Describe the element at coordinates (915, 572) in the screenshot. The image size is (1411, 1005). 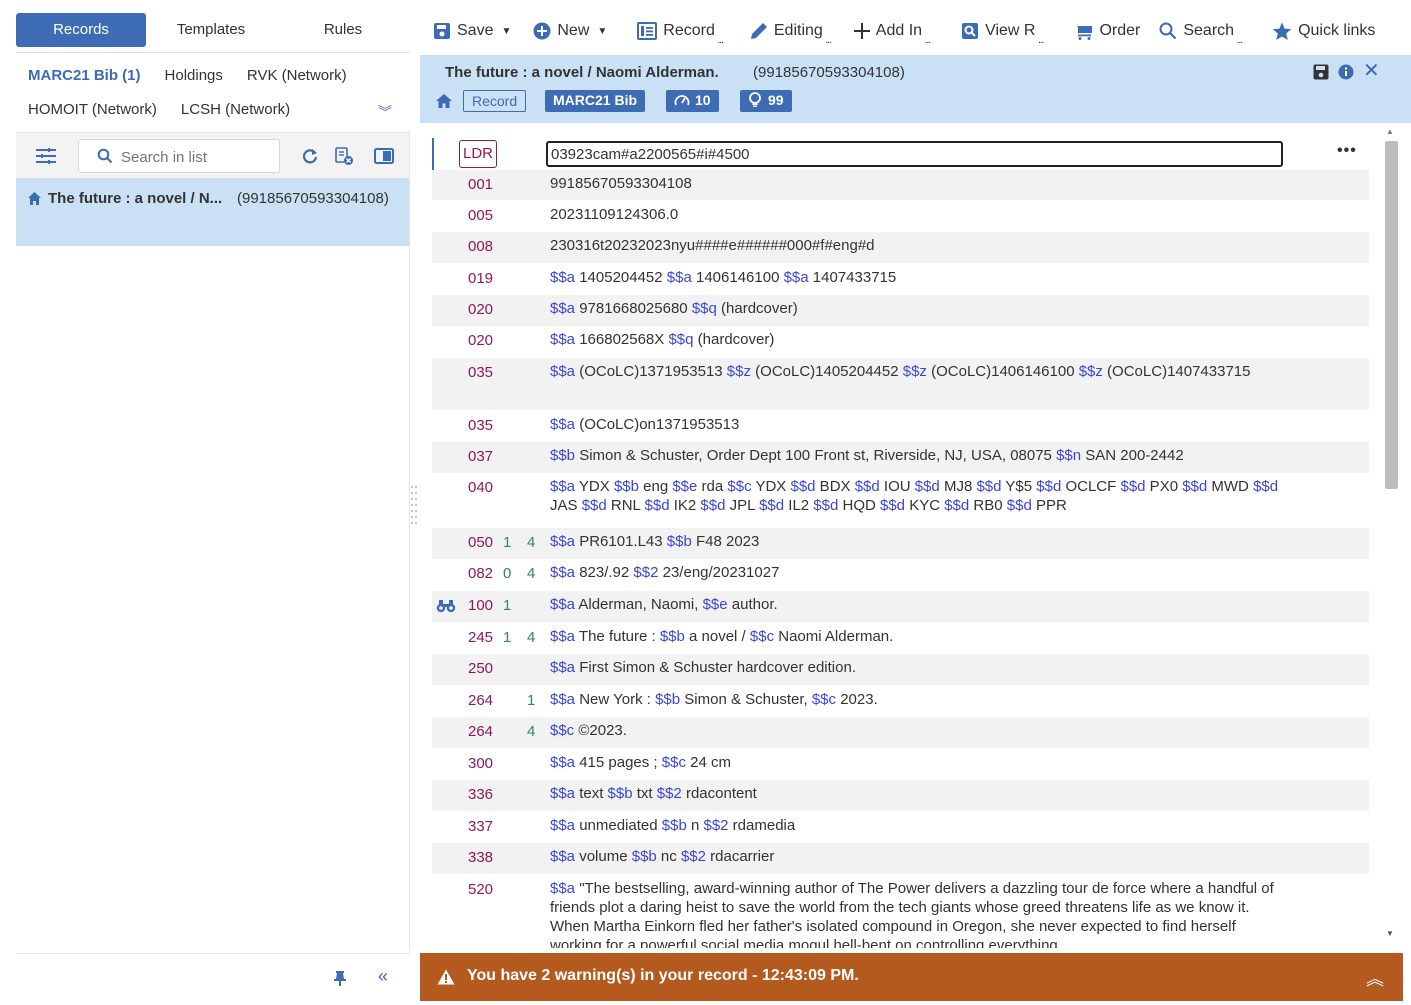
I see `marc-field-value: $$a 823/.92 $$2 23/eng/20231027` at that location.